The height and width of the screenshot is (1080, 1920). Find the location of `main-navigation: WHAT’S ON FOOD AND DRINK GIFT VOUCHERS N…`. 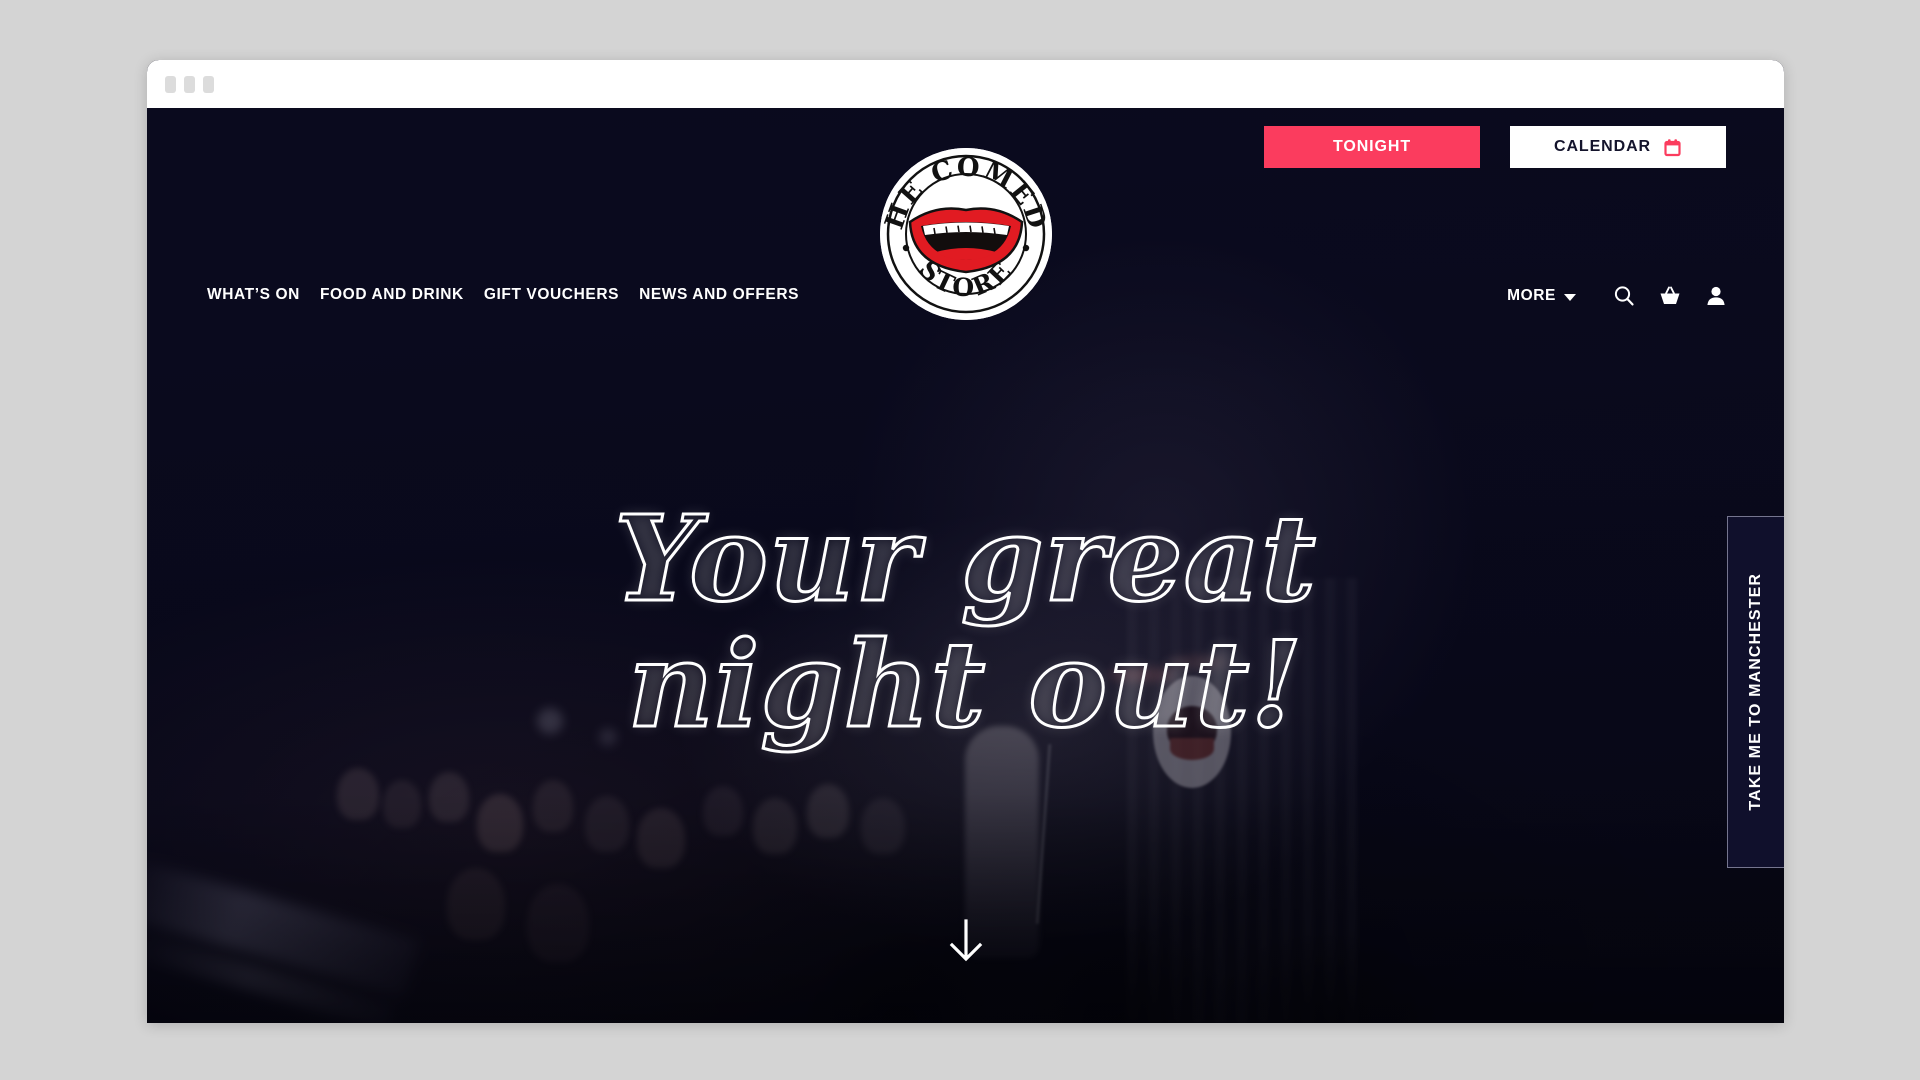

main-navigation: WHAT’S ON FOOD AND DRINK GIFT VOUCHERS N… is located at coordinates (503, 295).